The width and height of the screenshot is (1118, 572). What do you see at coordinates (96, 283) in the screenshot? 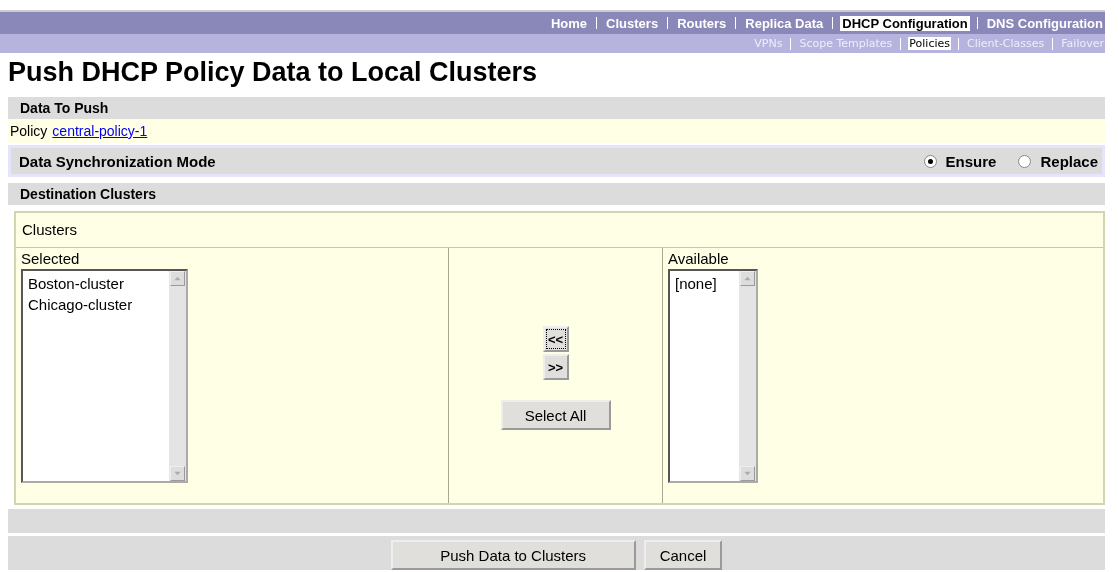
I see `list-option: Boston-cluster` at bounding box center [96, 283].